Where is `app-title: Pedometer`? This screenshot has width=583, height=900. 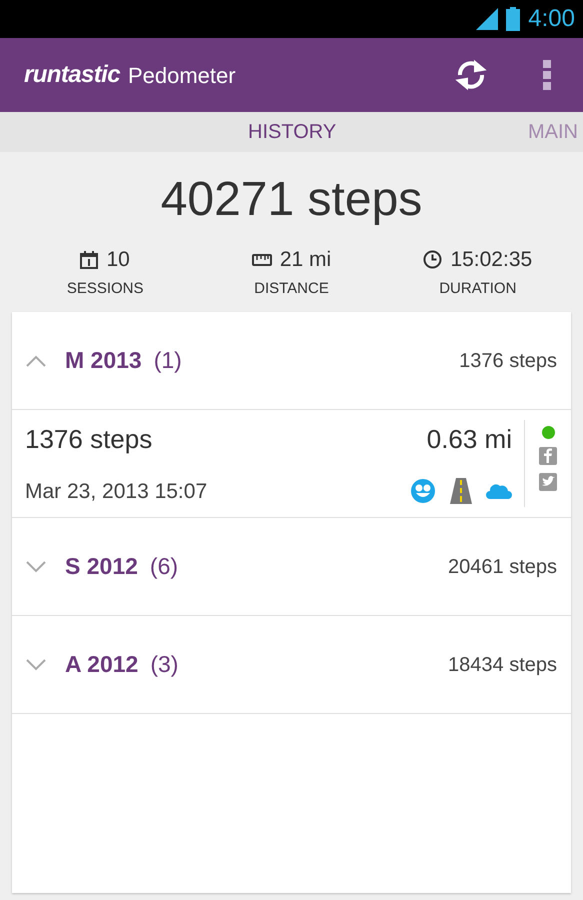
app-title: Pedometer is located at coordinates (182, 76).